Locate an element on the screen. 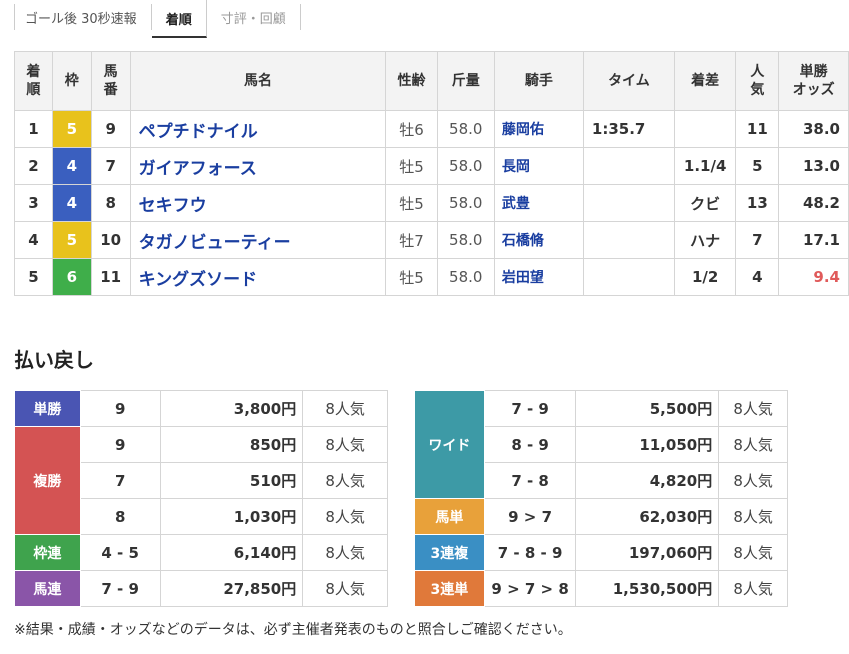 The height and width of the screenshot is (654, 849). payout-amount: 1,030円 is located at coordinates (231, 516).